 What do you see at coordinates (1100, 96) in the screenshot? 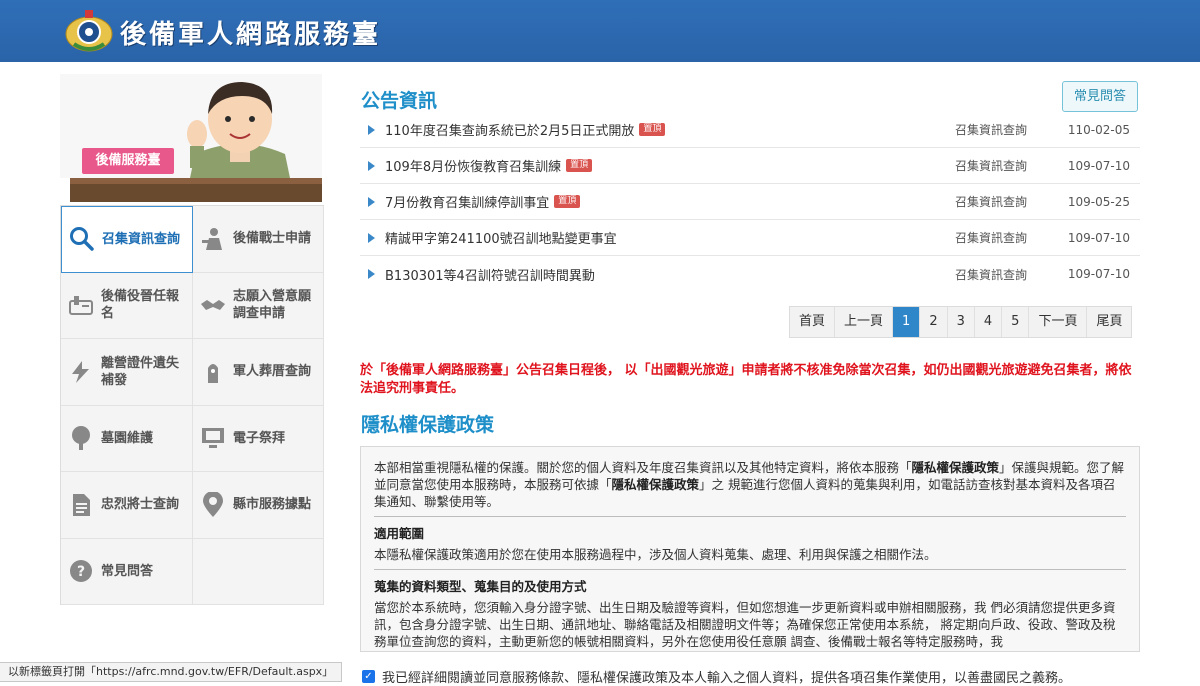
I see `faq-button: 常見問答` at bounding box center [1100, 96].